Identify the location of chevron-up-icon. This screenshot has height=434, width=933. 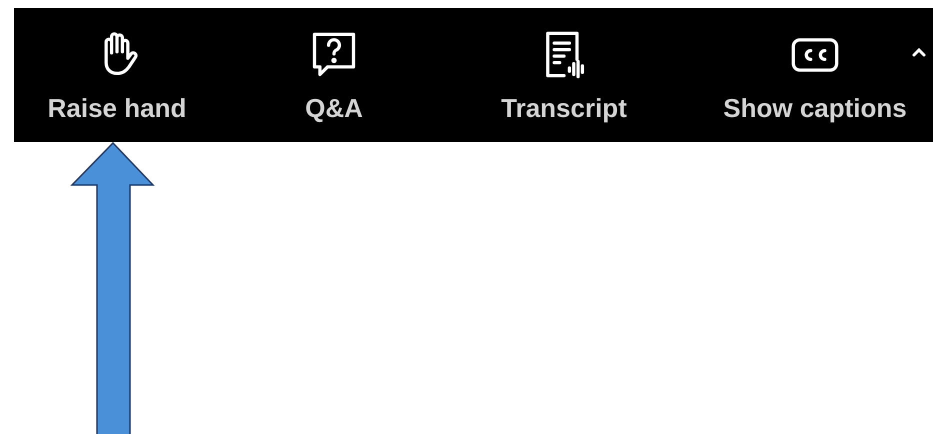
(919, 52).